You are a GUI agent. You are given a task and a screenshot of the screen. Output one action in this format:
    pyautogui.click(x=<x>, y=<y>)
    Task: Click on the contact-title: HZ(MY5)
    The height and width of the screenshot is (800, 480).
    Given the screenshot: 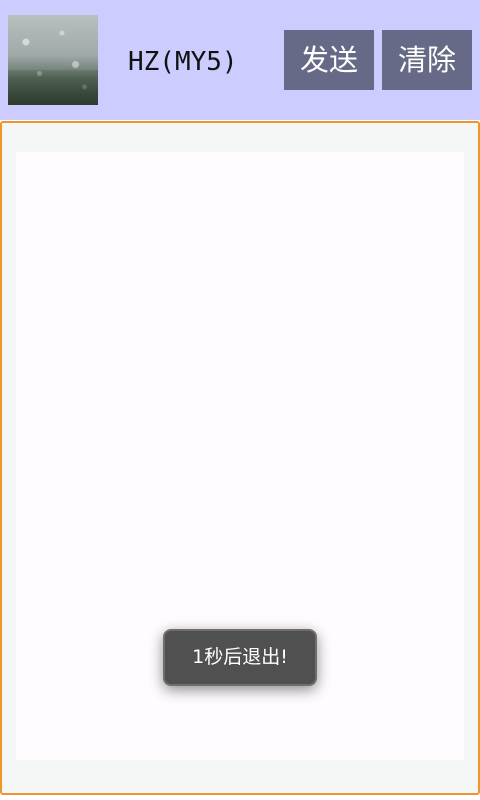 What is the action you would take?
    pyautogui.click(x=183, y=62)
    